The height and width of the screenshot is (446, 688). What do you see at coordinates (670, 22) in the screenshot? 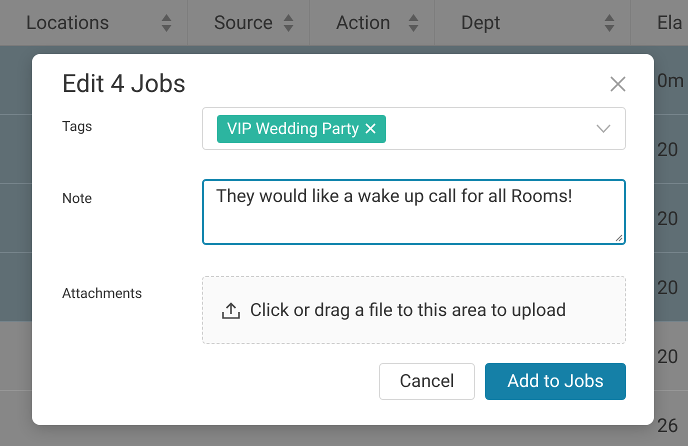
I see `column-header: Ela` at bounding box center [670, 22].